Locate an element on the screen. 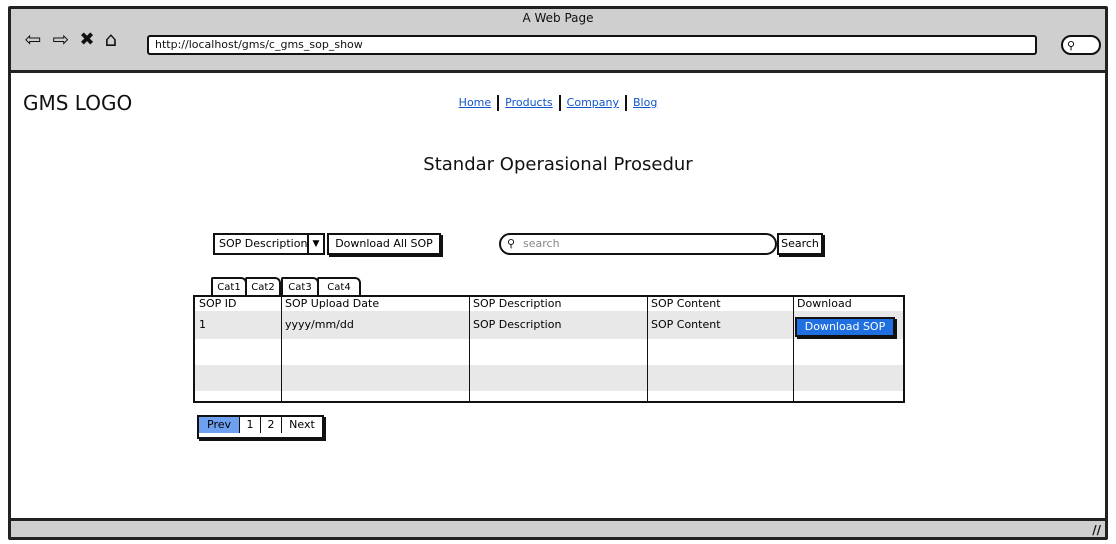 The image size is (1116, 544). browser-search-button: ⚲ is located at coordinates (1081, 45).